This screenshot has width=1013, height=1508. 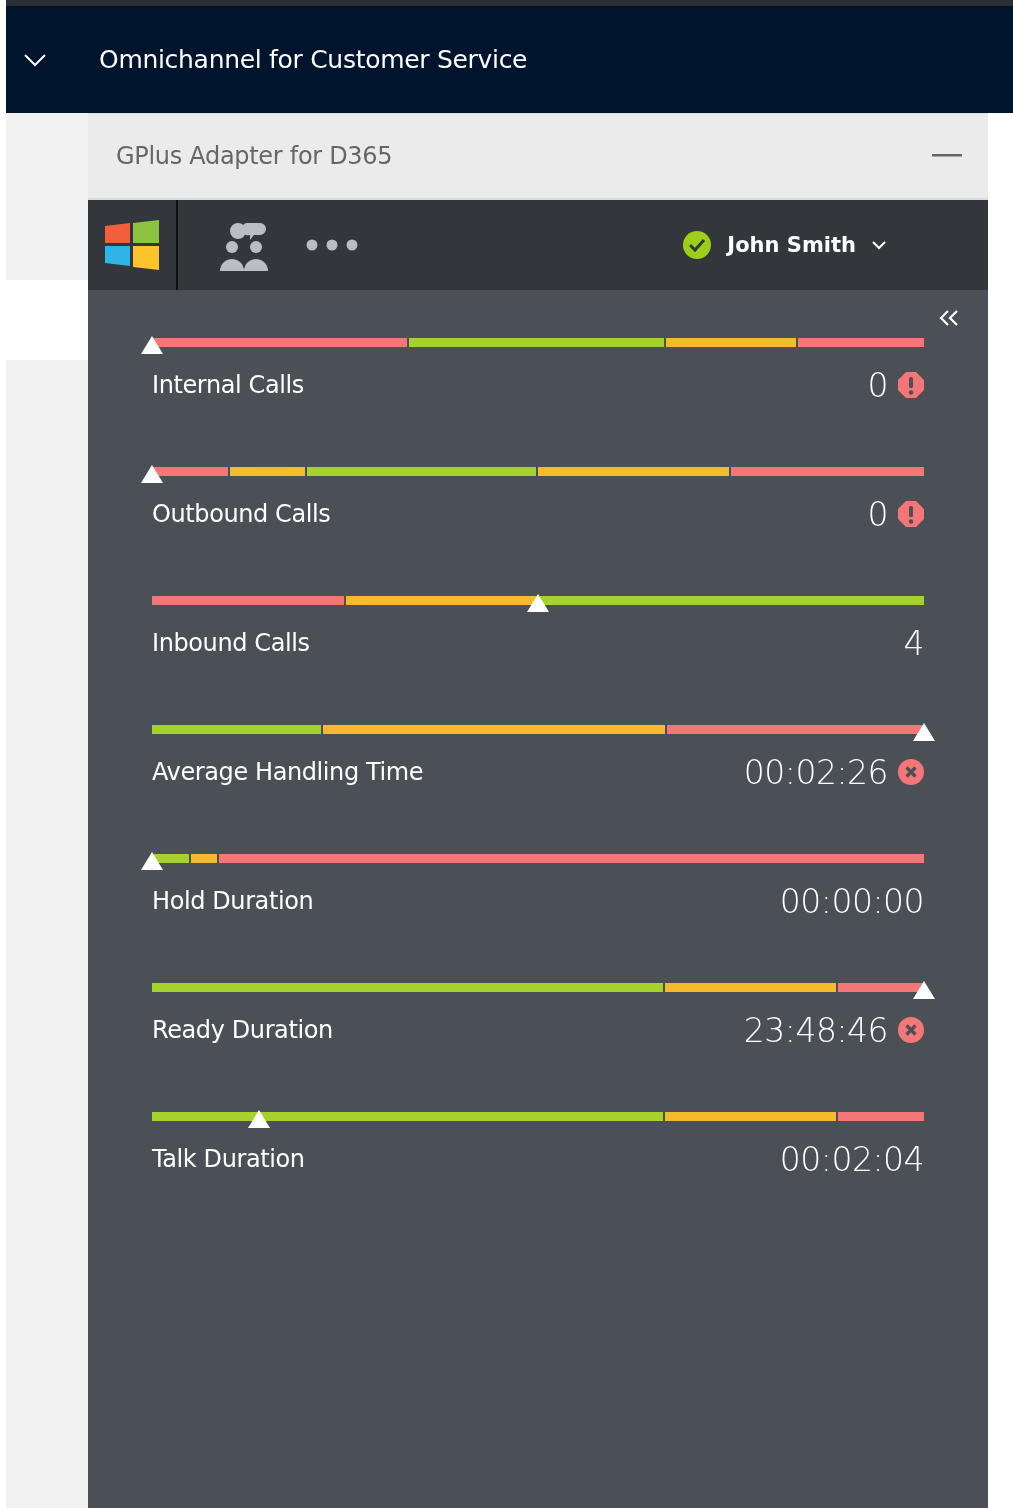 I want to click on metric-label: Average Handling Time, so click(x=288, y=772).